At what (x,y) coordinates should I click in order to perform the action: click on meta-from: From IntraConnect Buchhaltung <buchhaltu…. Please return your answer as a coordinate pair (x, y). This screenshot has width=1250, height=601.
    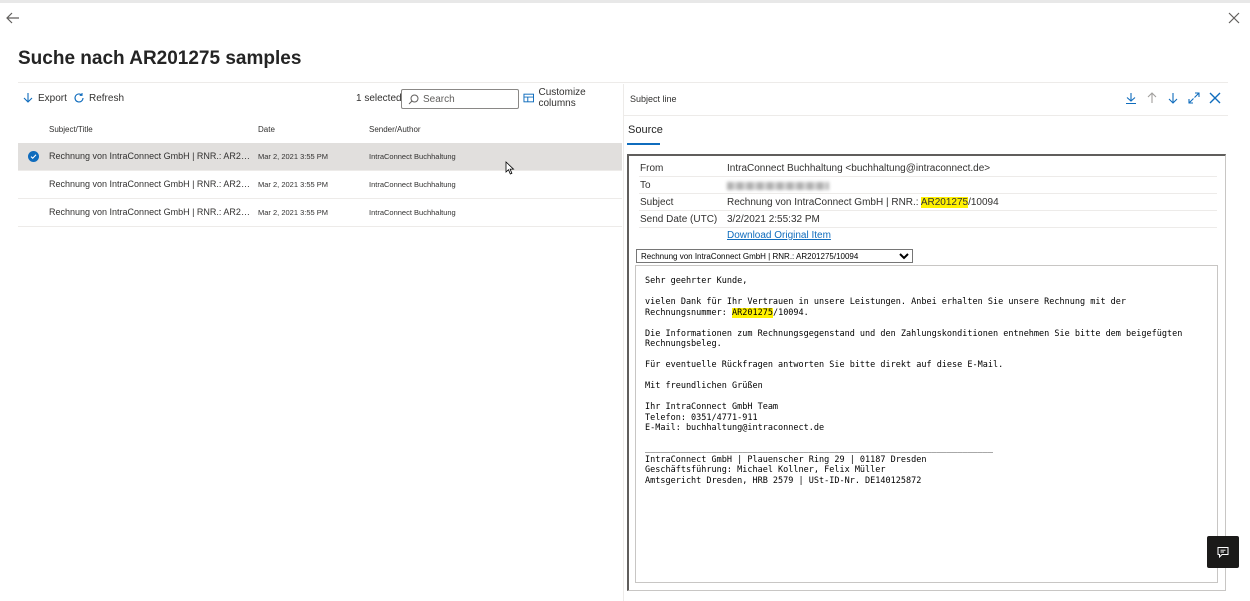
    Looking at the image, I should click on (928, 168).